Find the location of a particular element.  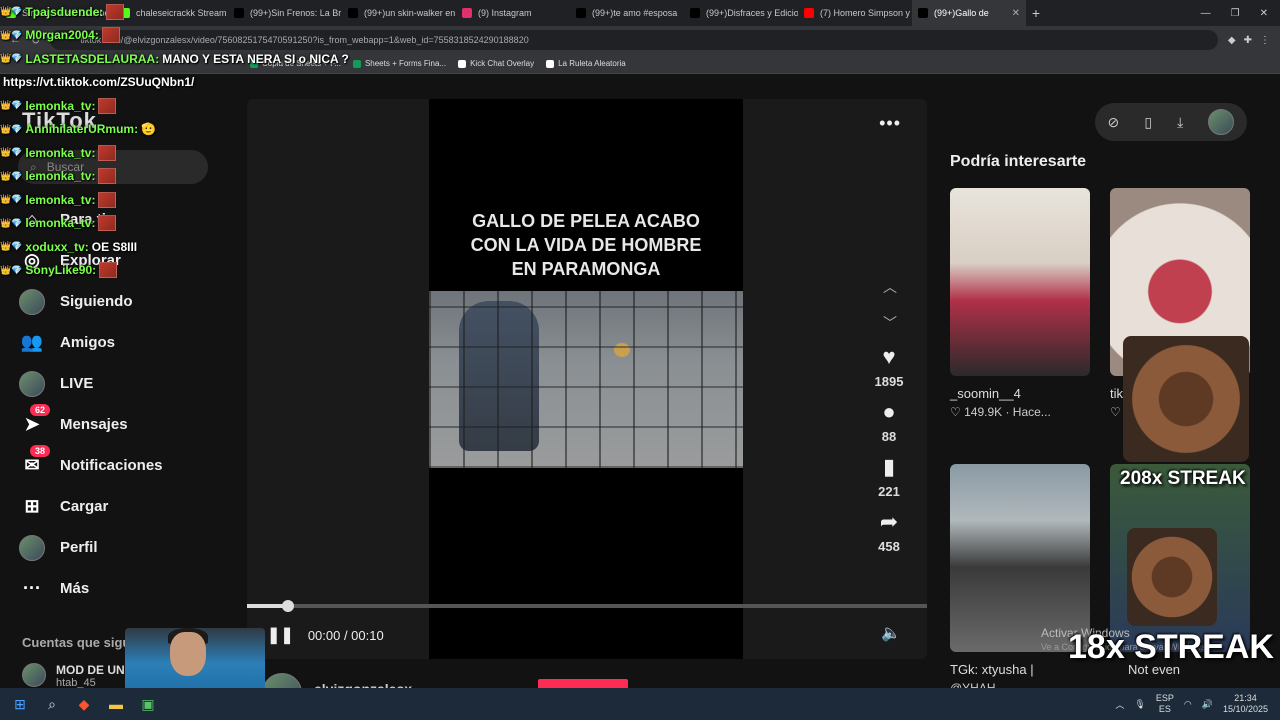

puzzle-icon: ✚ is located at coordinates (1248, 40).